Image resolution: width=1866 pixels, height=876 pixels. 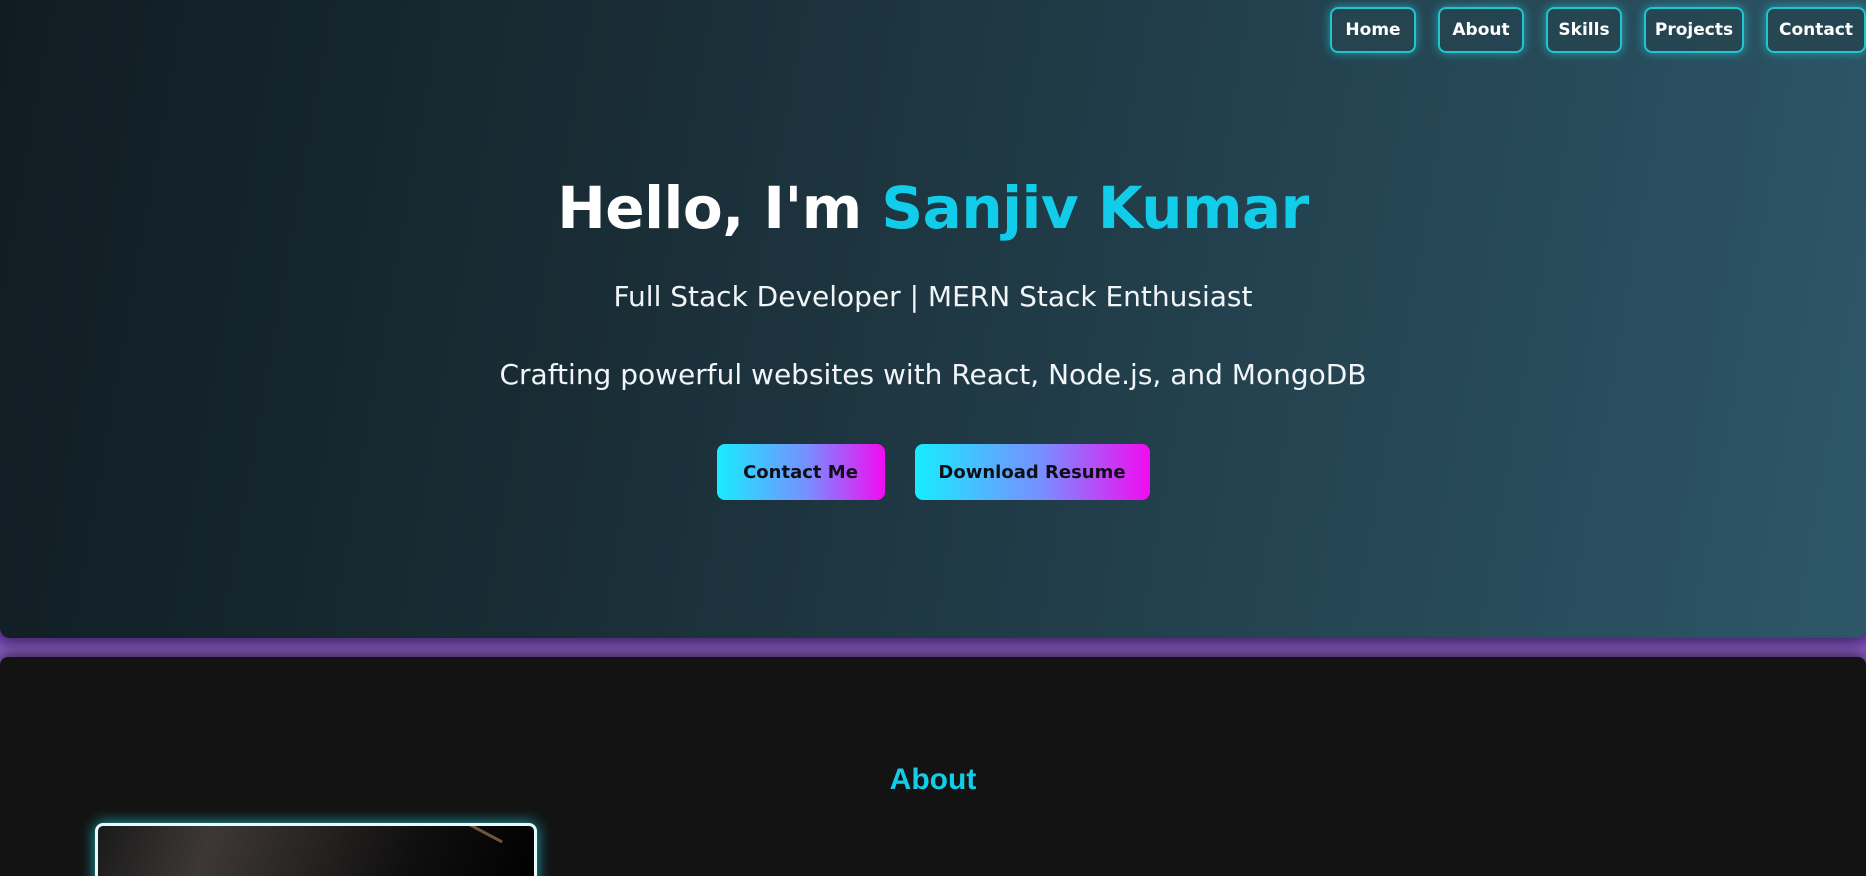 What do you see at coordinates (933, 779) in the screenshot?
I see `about-title: About` at bounding box center [933, 779].